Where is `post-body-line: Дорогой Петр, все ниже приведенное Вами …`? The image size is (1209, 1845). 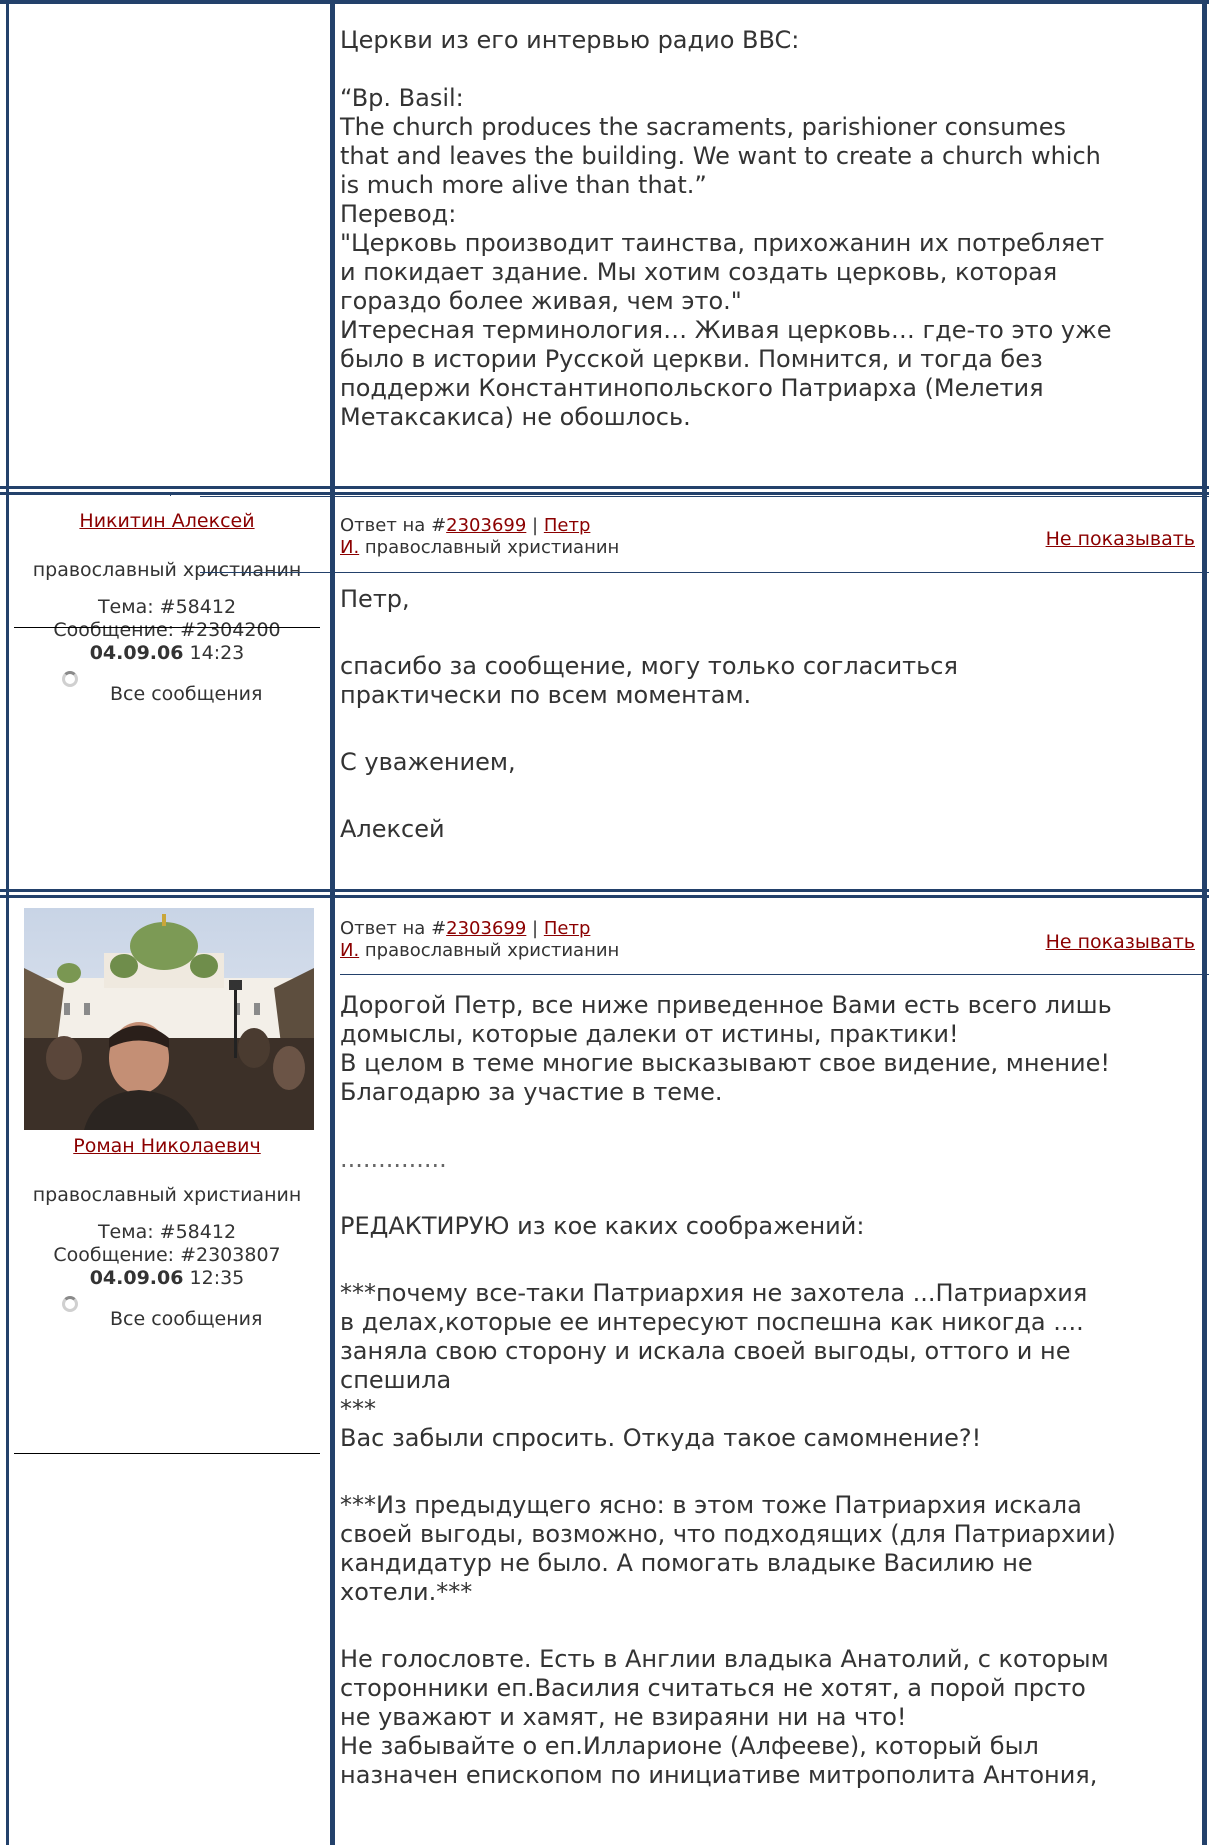 post-body-line: Дорогой Петр, все ниже приведенное Вами … is located at coordinates (726, 1005).